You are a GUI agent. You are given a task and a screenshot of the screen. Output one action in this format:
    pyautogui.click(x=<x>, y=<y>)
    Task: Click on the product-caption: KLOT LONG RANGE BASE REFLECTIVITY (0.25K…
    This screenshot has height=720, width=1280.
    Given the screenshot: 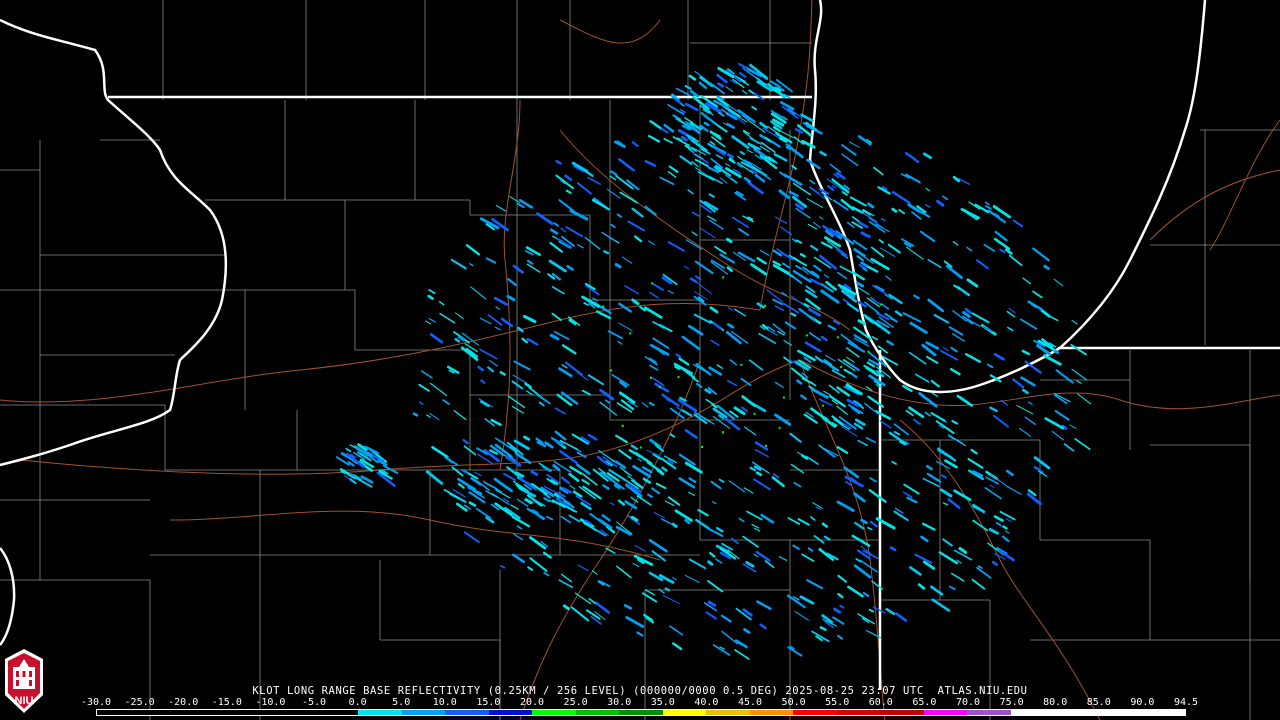 What is the action you would take?
    pyautogui.click(x=640, y=691)
    